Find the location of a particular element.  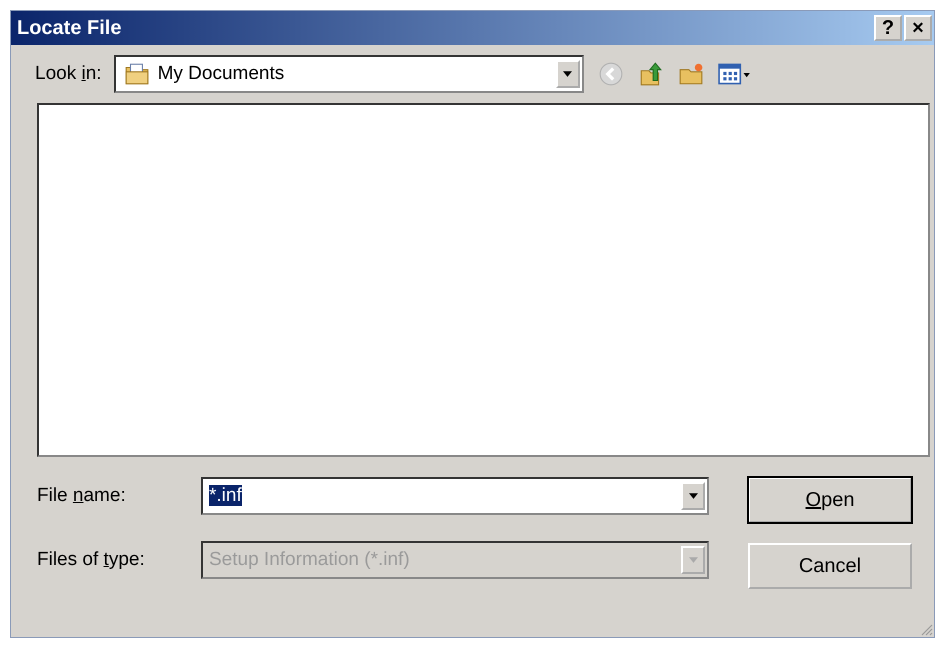

resize-grip-icon is located at coordinates (926, 629).